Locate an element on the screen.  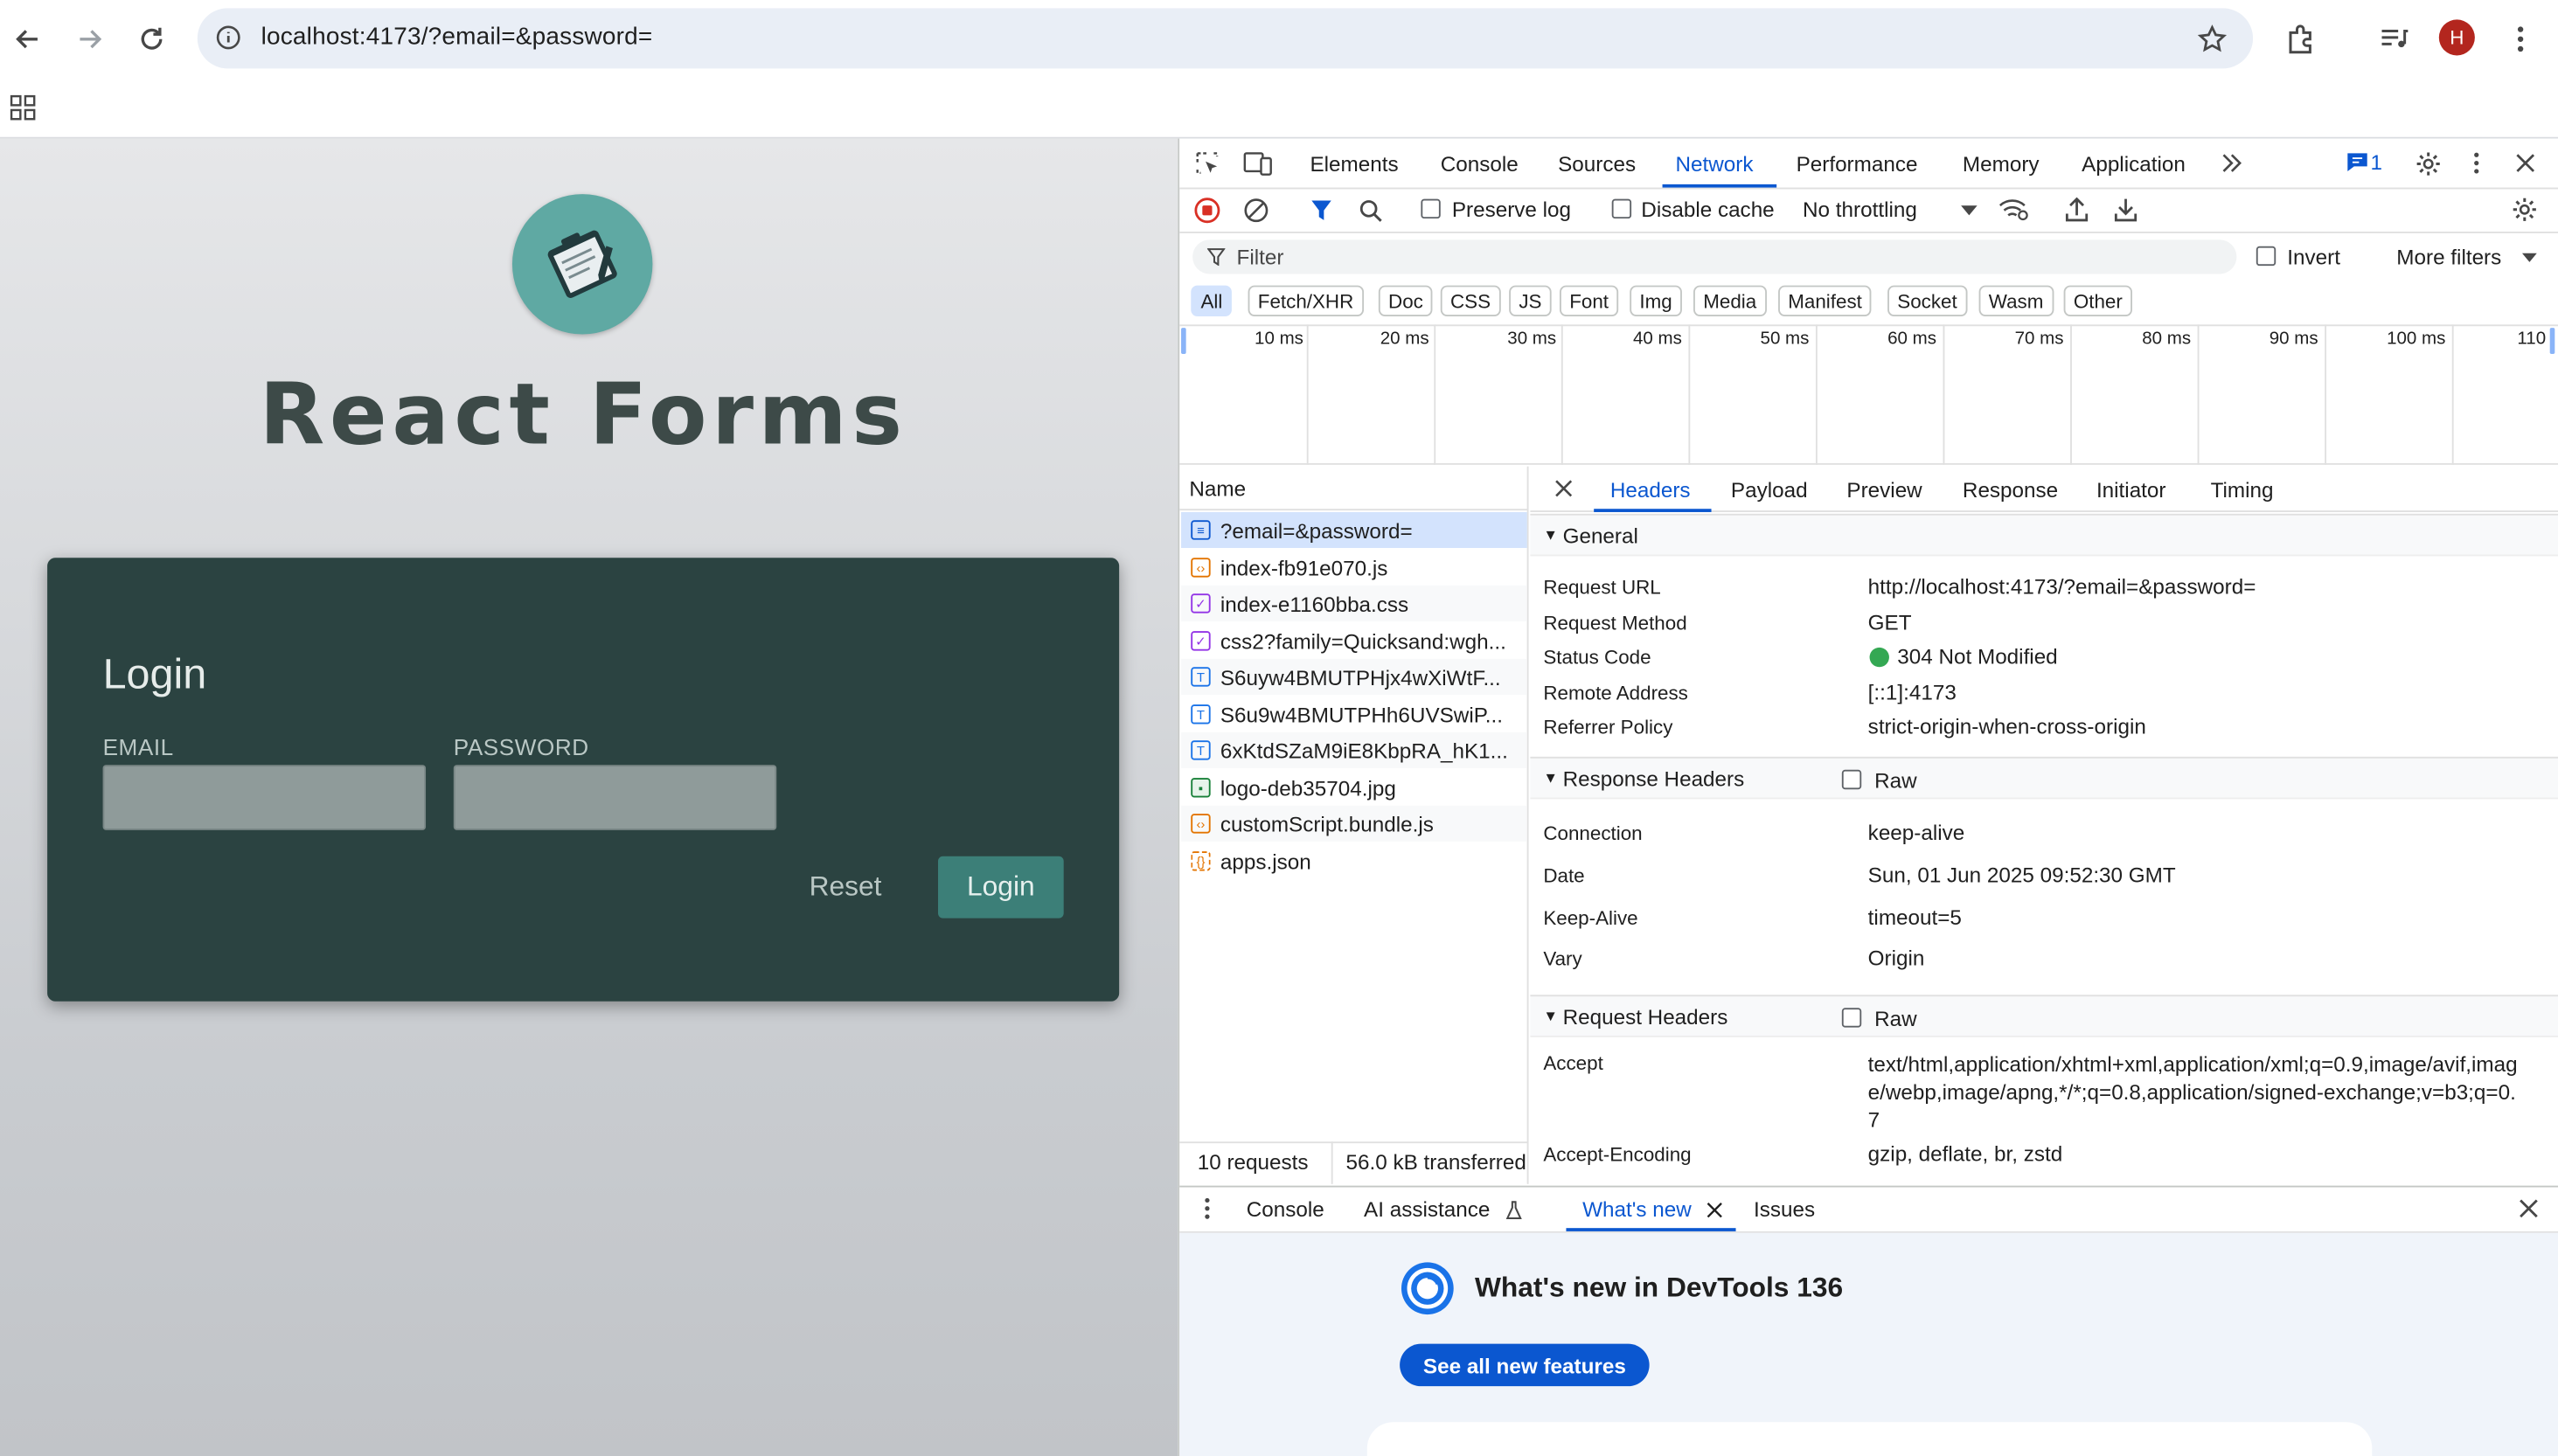
general-section-header: ▼ General is located at coordinates (2044, 535).